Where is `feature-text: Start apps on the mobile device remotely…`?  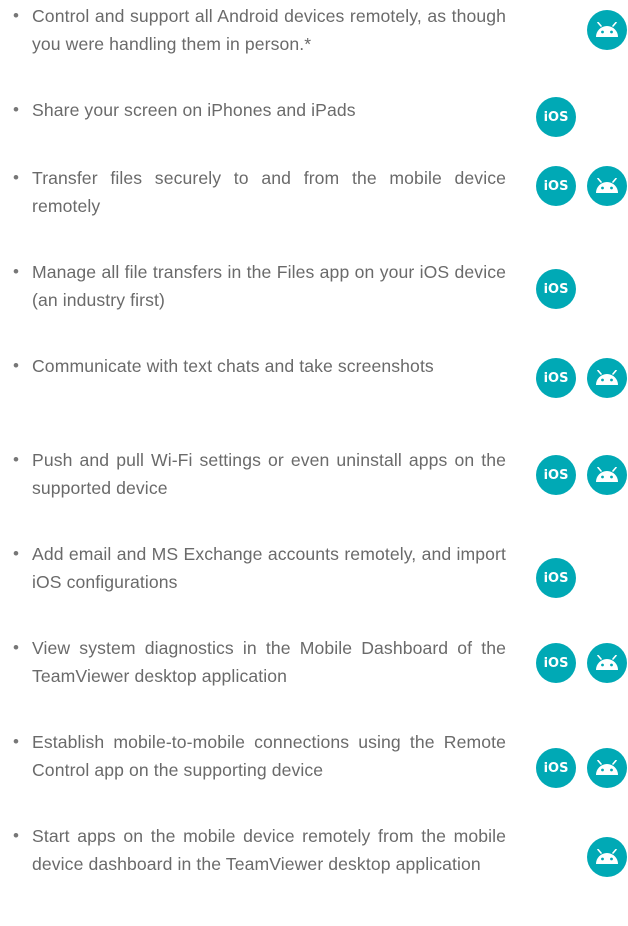
feature-text: Start apps on the mobile device remotely… is located at coordinates (269, 850).